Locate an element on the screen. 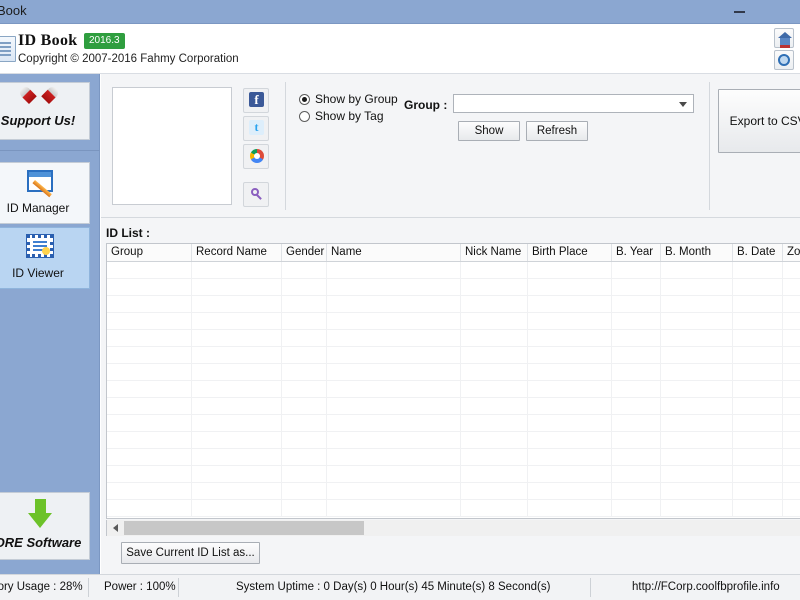 This screenshot has height=600, width=800. twitter-button: t is located at coordinates (256, 128).